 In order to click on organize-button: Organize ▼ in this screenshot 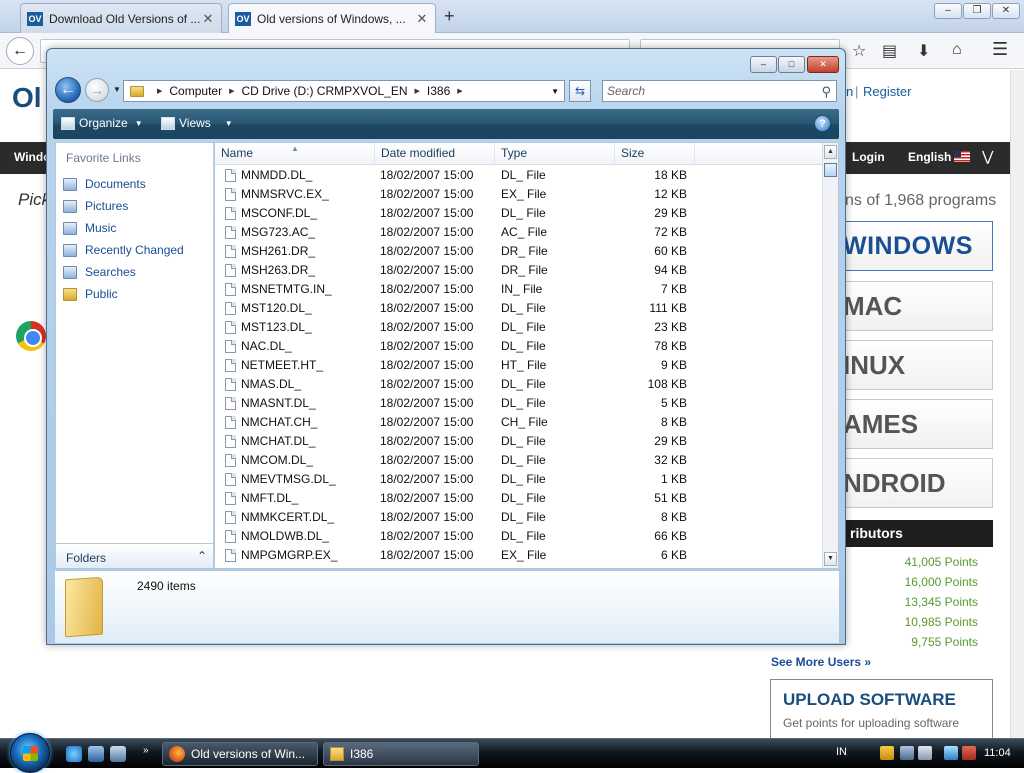, I will do `click(102, 123)`.